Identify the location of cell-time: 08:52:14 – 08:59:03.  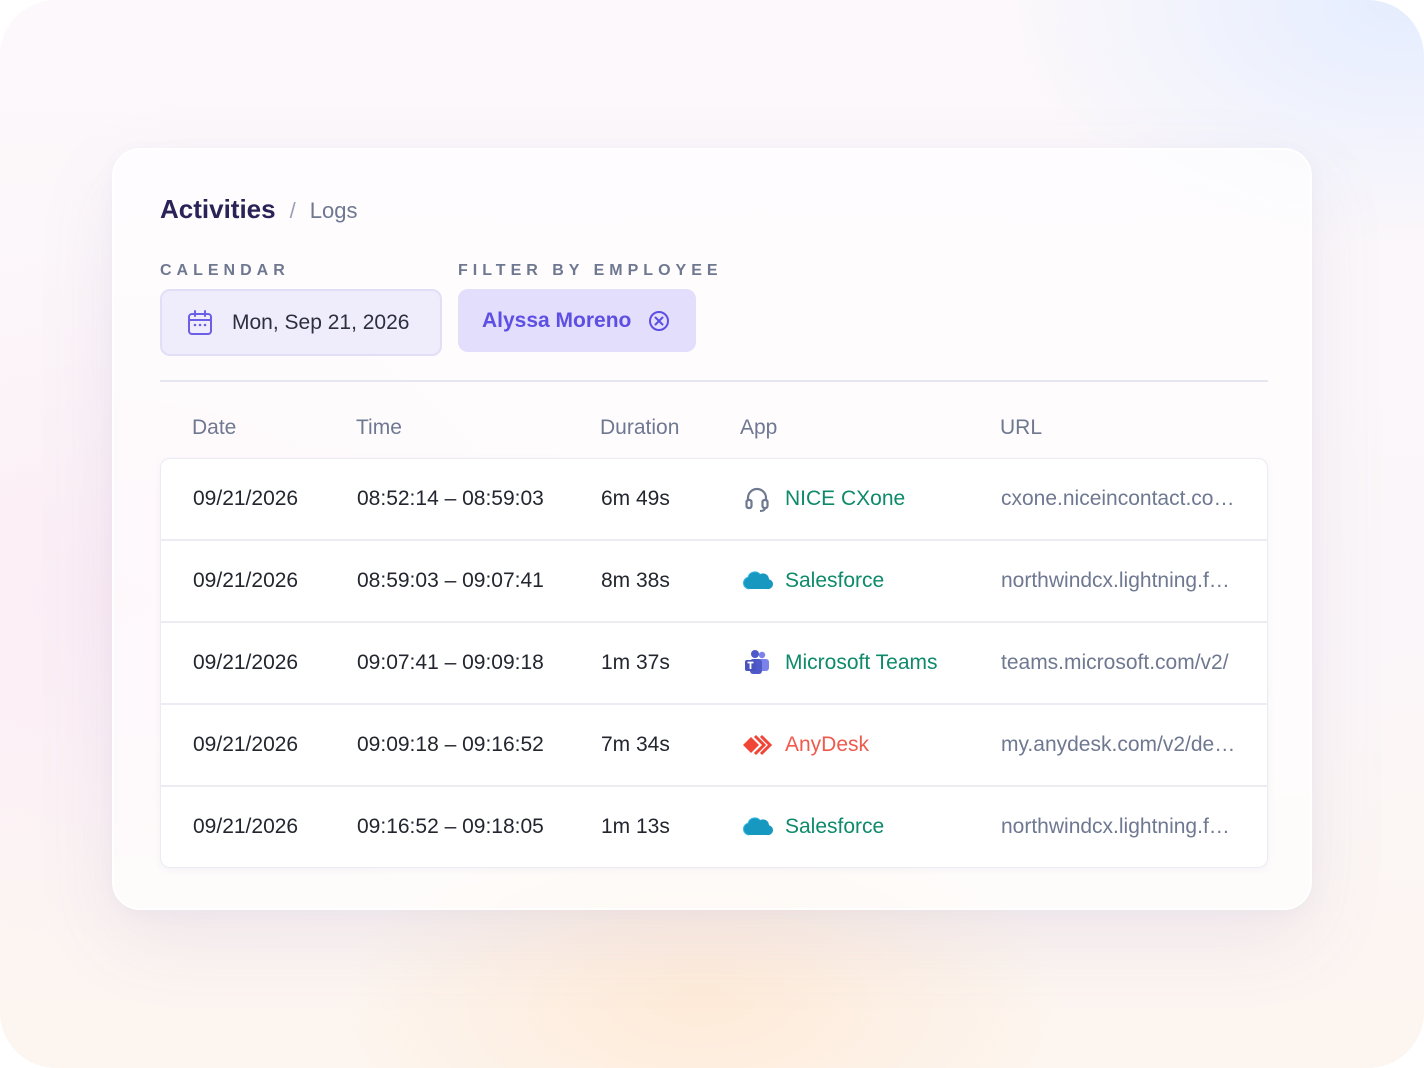
(450, 498).